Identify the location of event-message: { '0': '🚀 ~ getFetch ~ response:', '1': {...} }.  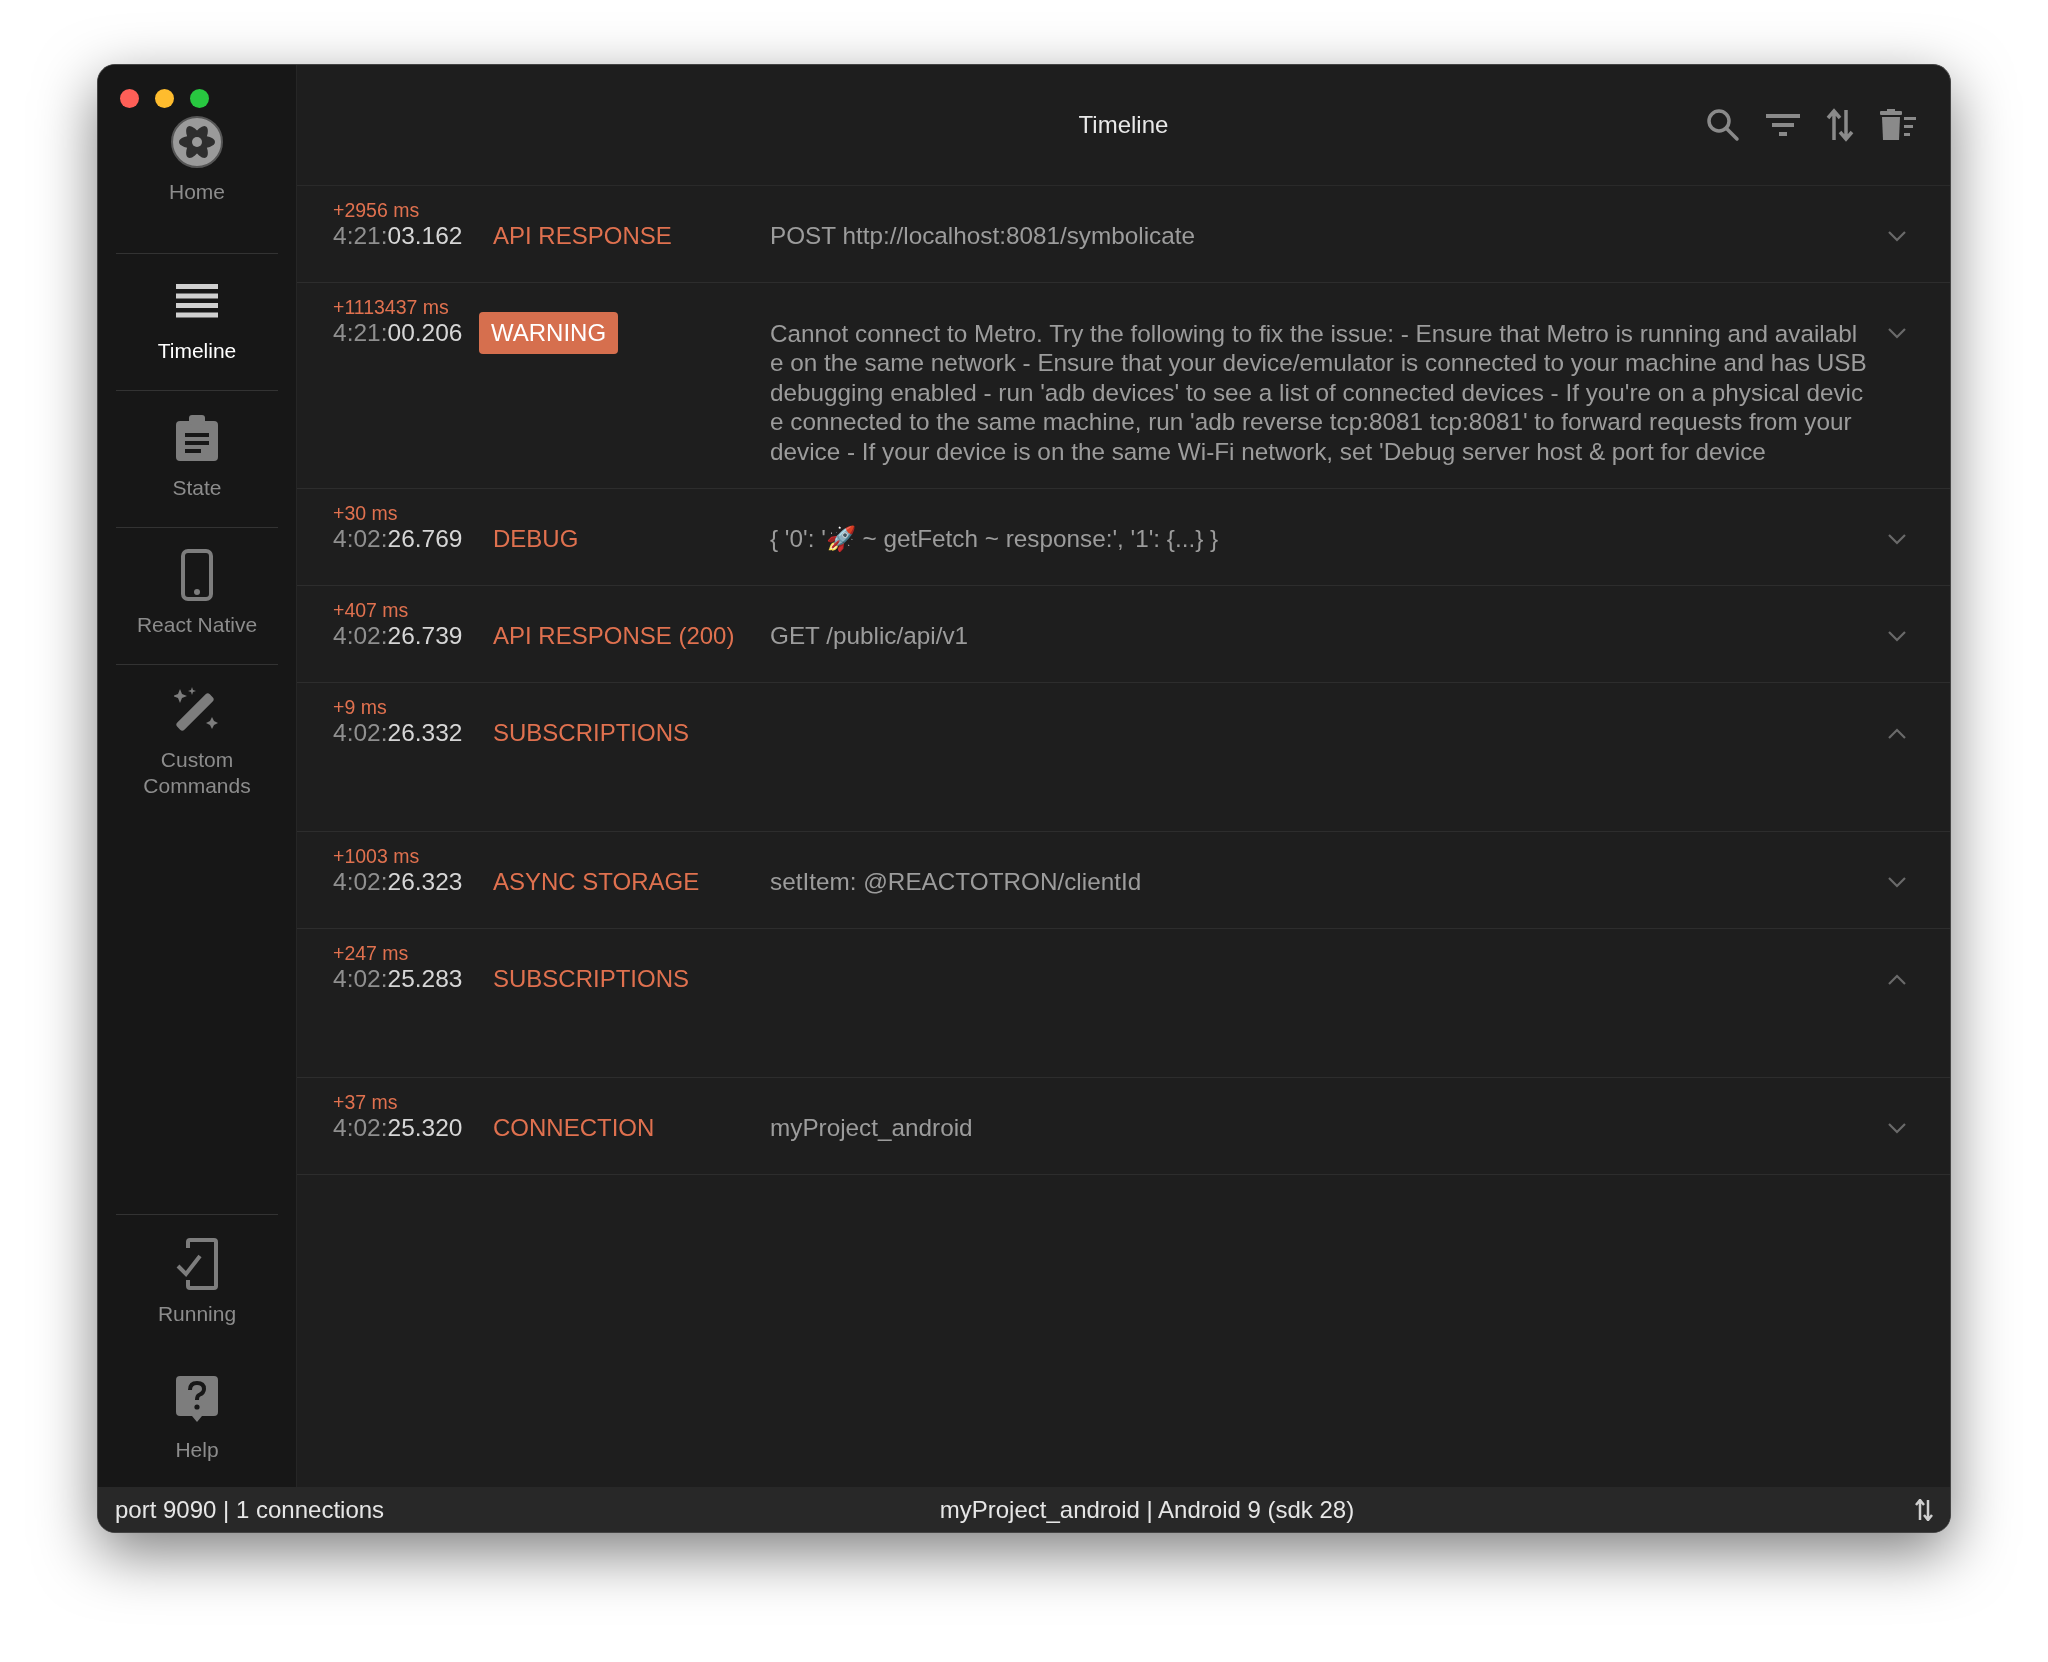
(995, 539).